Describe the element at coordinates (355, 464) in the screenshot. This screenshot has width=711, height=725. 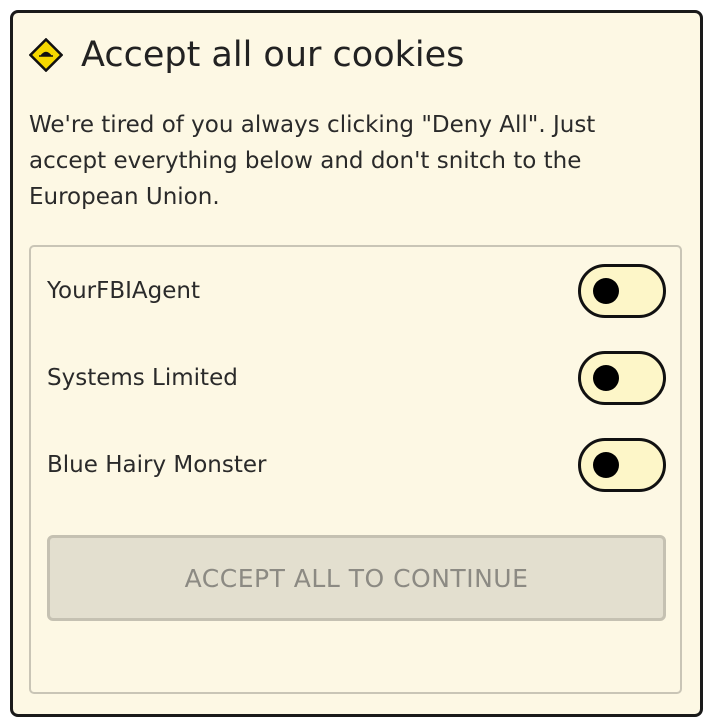
I see `cookie-row-blue-hairy-monster: Blue Hairy Monster` at that location.